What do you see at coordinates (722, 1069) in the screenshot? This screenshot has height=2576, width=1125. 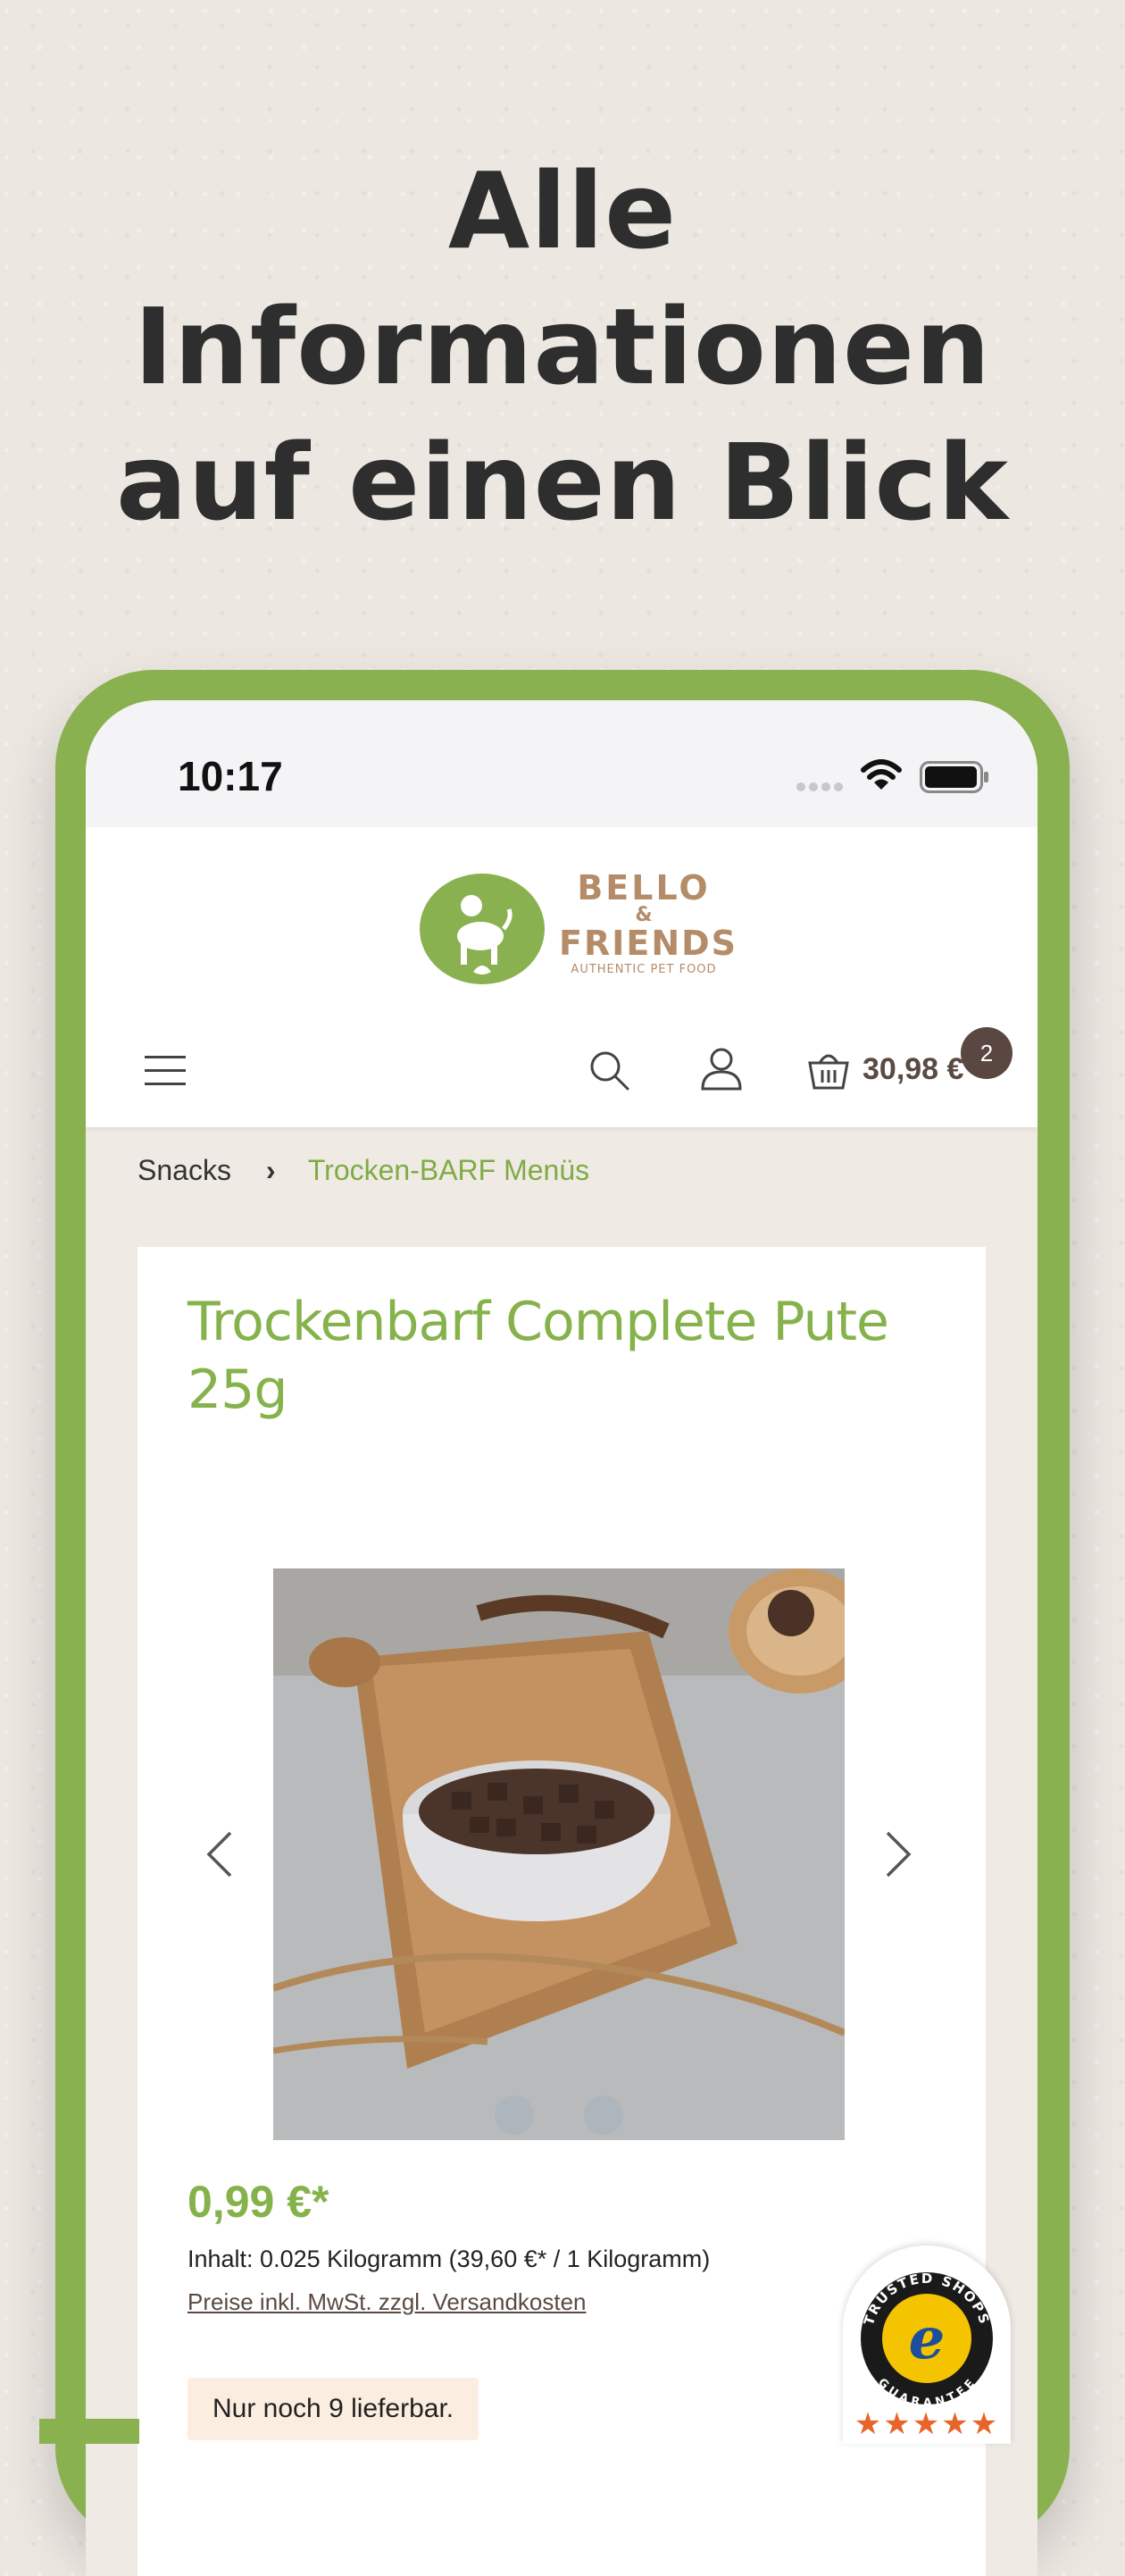 I see `account-icon` at bounding box center [722, 1069].